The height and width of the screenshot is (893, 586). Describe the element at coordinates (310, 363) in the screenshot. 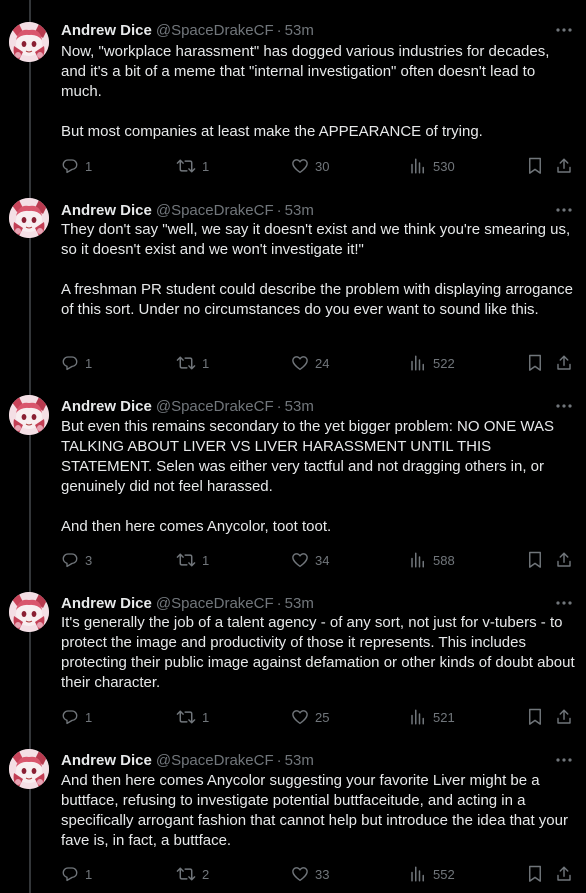

I see `like-button: 24` at that location.